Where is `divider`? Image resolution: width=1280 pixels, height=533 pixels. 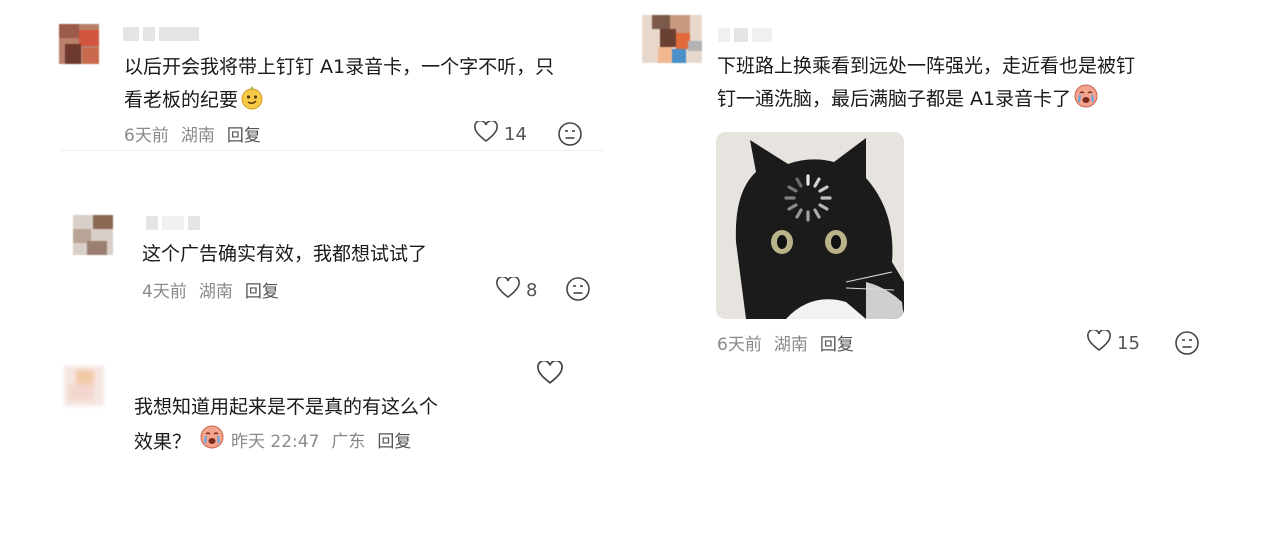
divider is located at coordinates (331, 150).